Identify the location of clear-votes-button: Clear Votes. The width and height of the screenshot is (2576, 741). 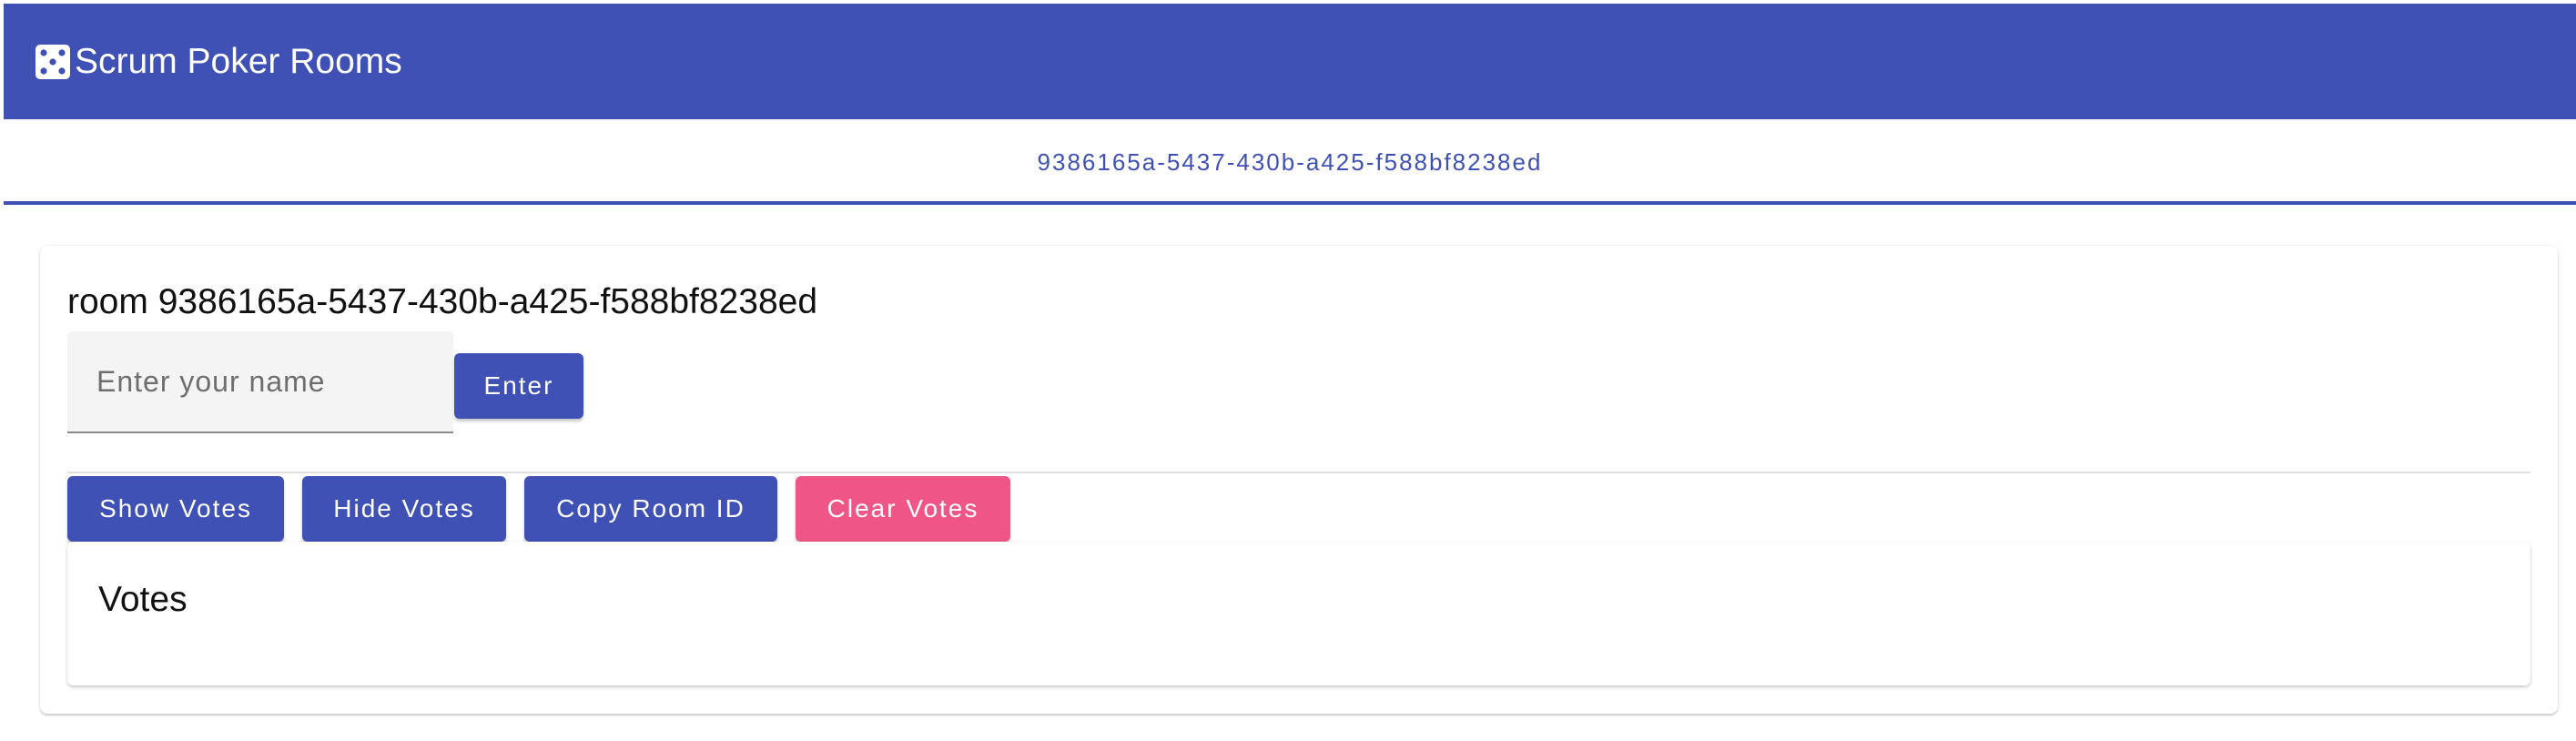
(903, 509).